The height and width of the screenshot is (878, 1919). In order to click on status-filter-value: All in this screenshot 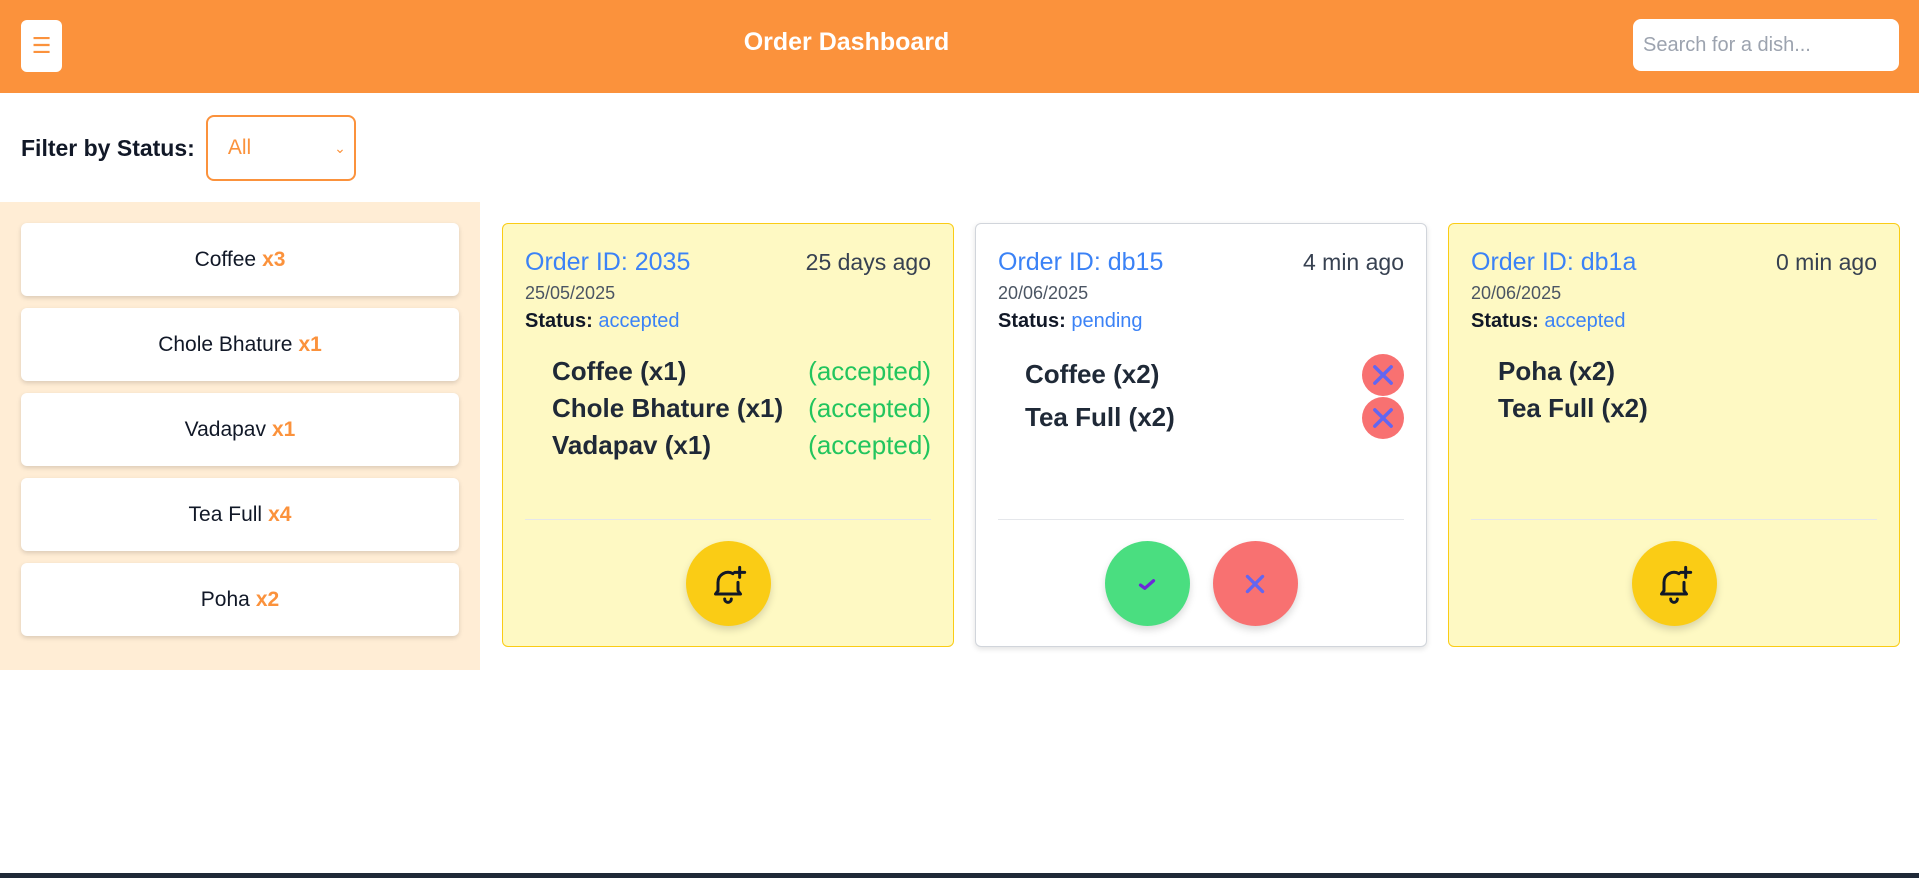, I will do `click(239, 147)`.